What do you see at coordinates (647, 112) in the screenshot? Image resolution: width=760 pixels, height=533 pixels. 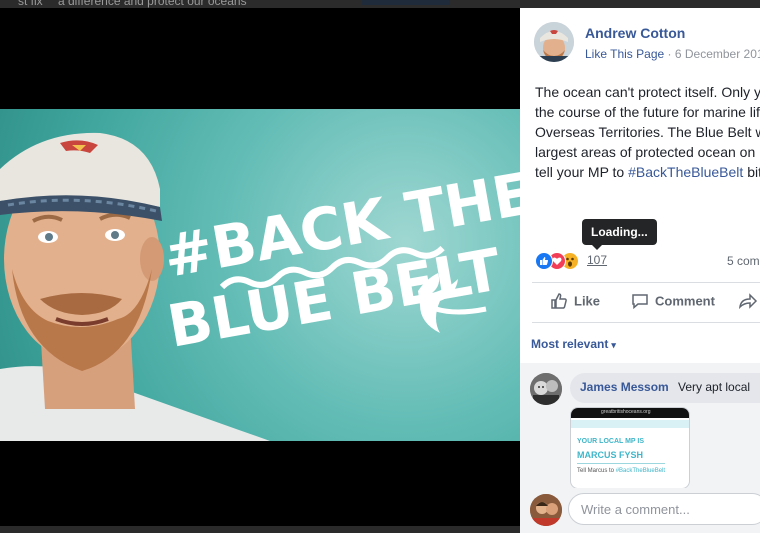 I see `post-text-line: the course of the future for marine lif` at bounding box center [647, 112].